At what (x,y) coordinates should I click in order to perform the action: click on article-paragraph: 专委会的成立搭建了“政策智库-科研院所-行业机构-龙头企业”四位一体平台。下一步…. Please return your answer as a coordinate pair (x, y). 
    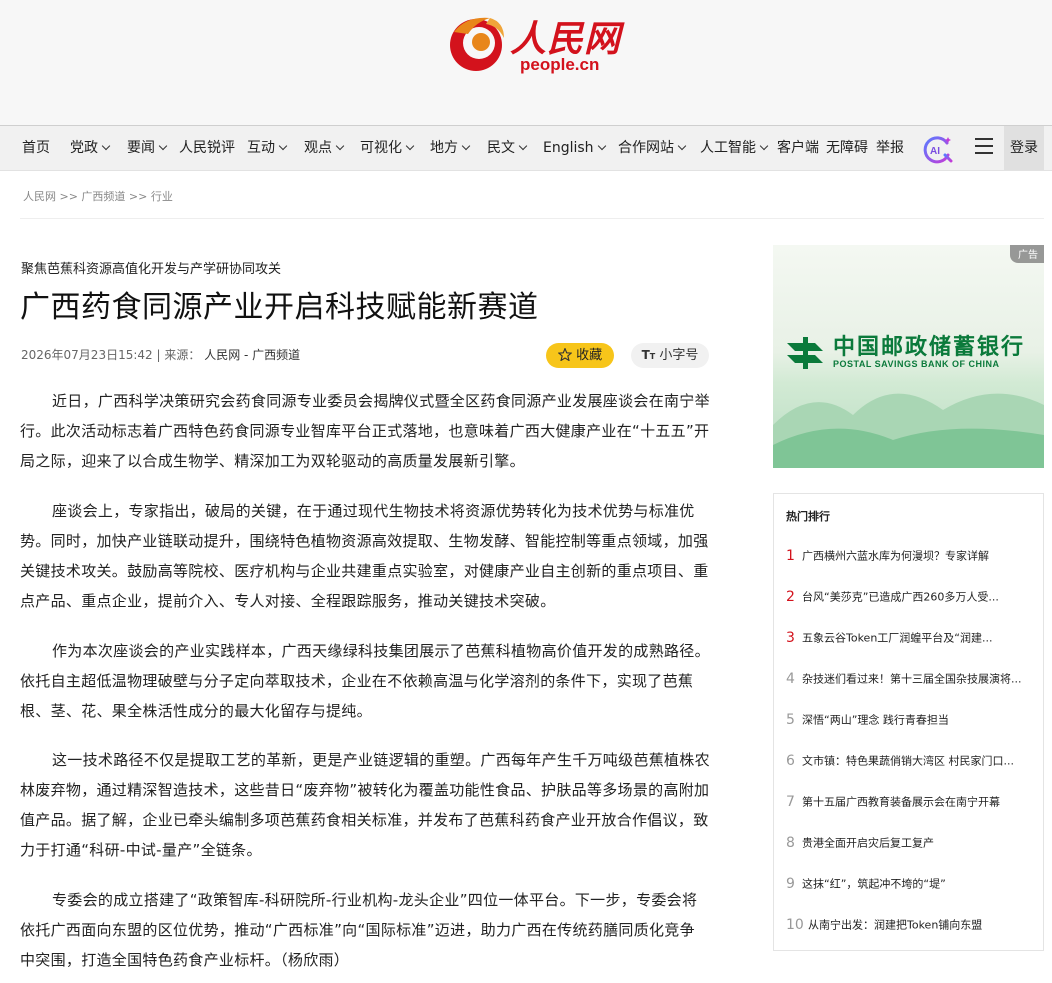
    Looking at the image, I should click on (359, 930).